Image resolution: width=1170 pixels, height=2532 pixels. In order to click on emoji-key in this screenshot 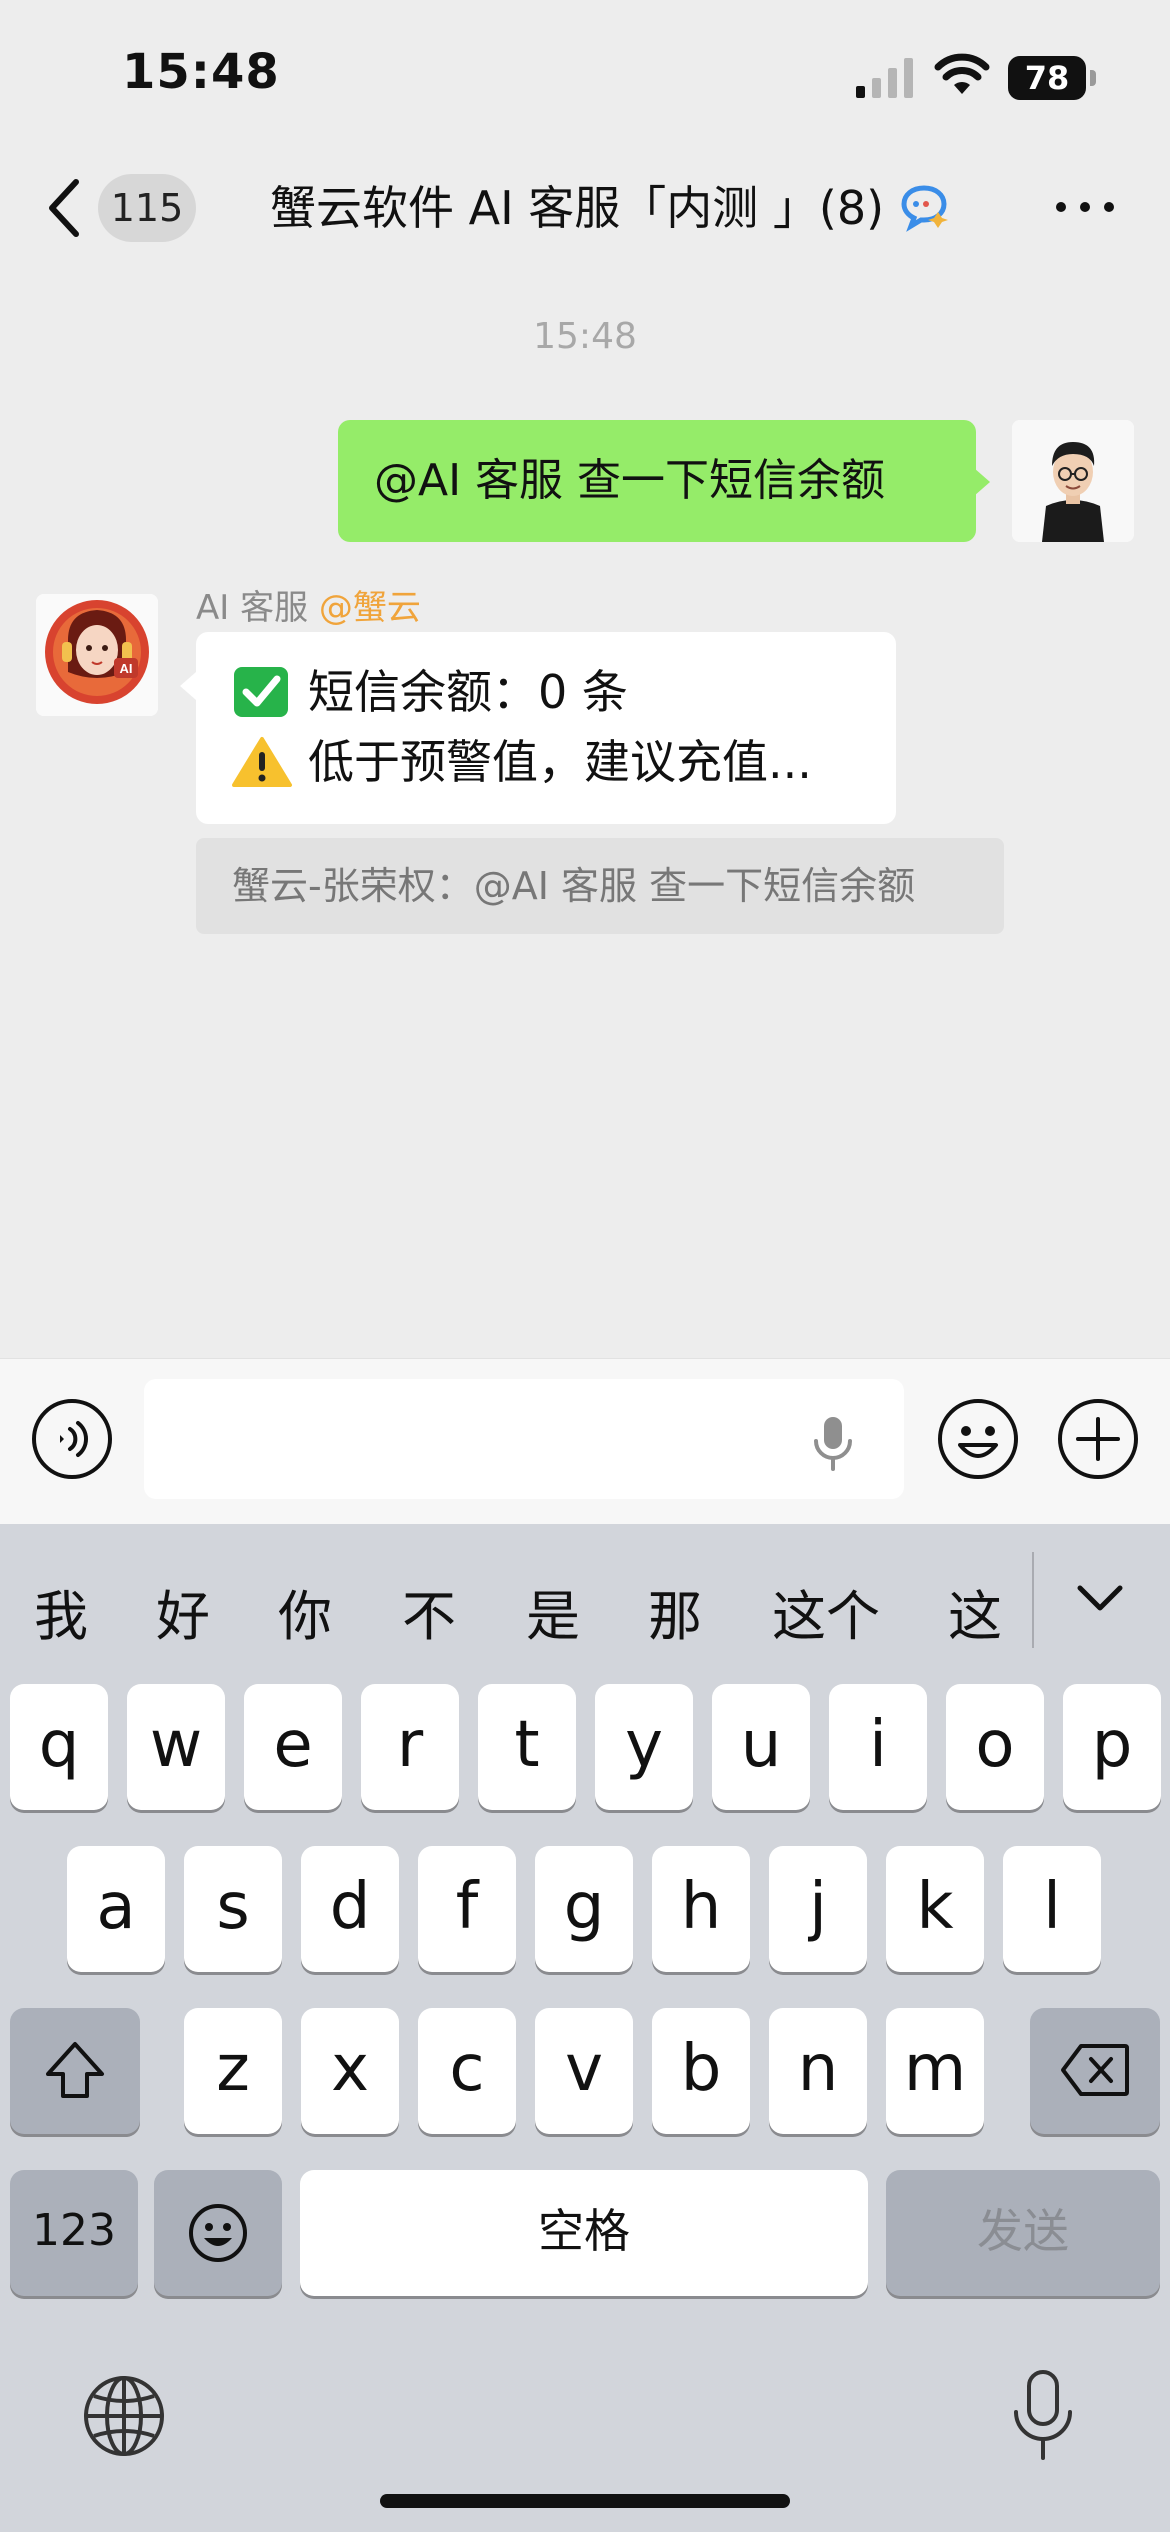, I will do `click(218, 2233)`.